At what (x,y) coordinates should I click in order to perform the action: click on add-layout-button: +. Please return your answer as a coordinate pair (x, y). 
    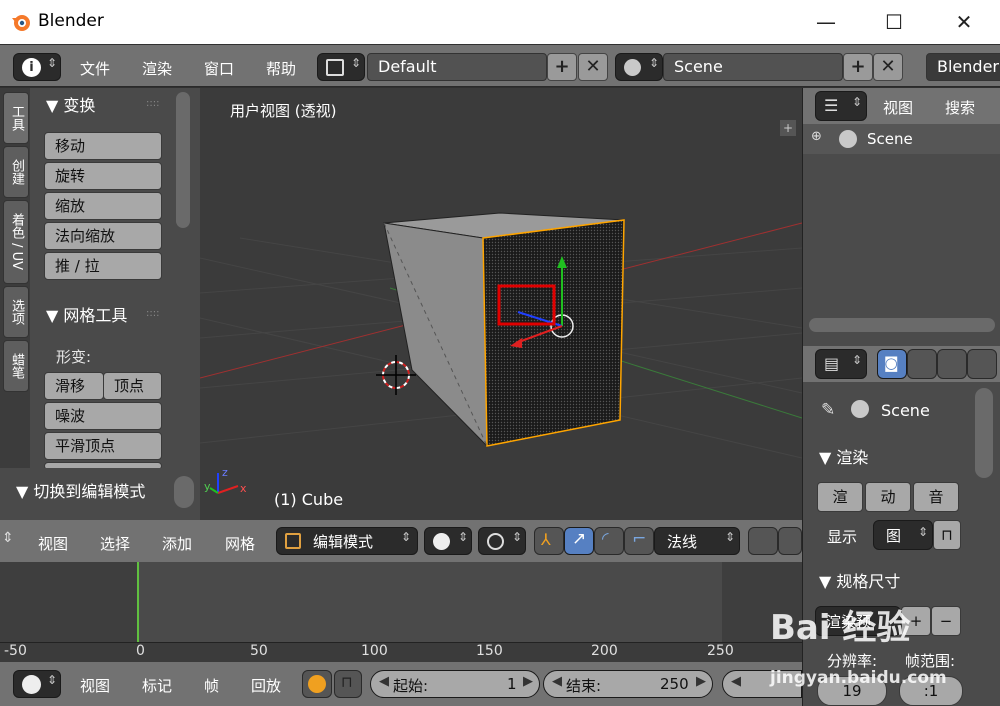
    Looking at the image, I should click on (562, 67).